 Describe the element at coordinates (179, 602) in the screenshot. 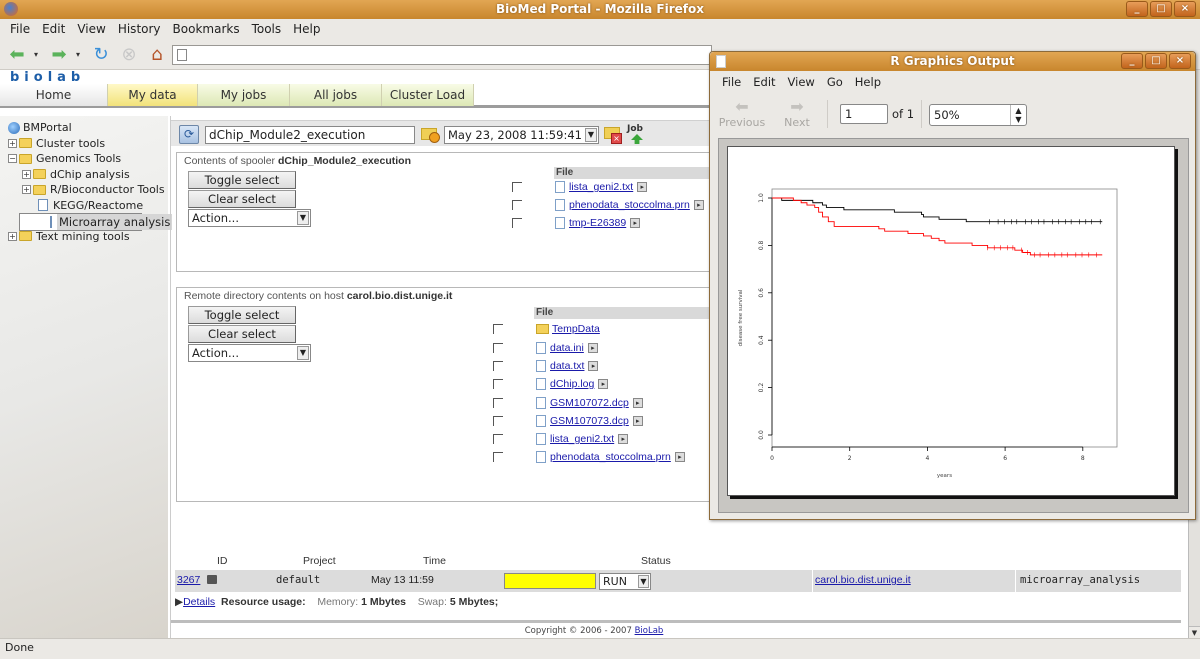

I see `expand-triangle-icon: ▶` at that location.